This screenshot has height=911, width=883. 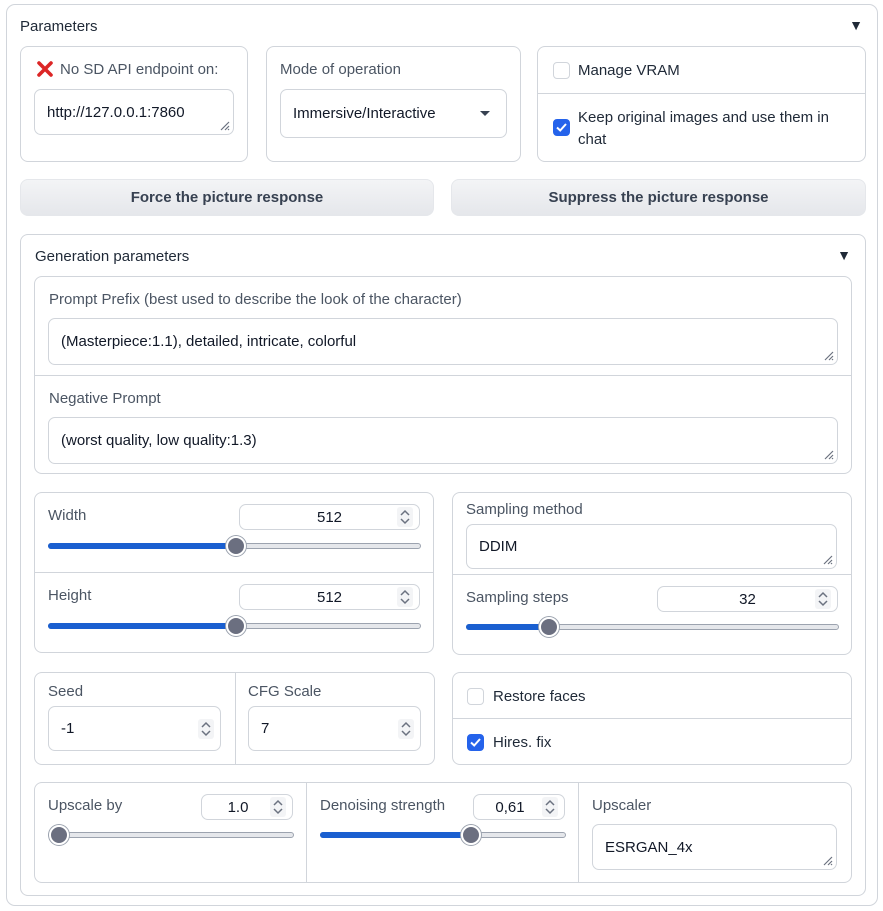 I want to click on denoising-slider-fill, so click(x=395, y=835).